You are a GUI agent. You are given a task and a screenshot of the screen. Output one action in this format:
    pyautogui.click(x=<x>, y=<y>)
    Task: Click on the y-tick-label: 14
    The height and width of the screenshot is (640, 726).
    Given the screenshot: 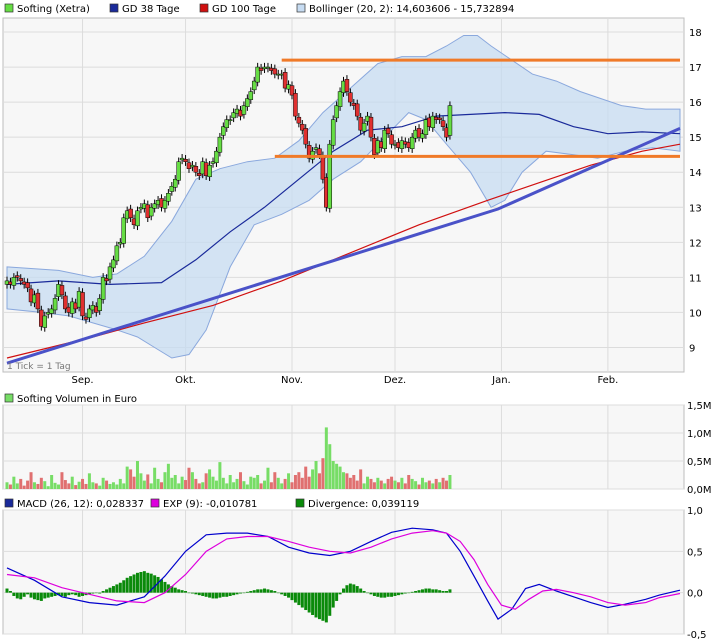 What is the action you would take?
    pyautogui.click(x=695, y=173)
    